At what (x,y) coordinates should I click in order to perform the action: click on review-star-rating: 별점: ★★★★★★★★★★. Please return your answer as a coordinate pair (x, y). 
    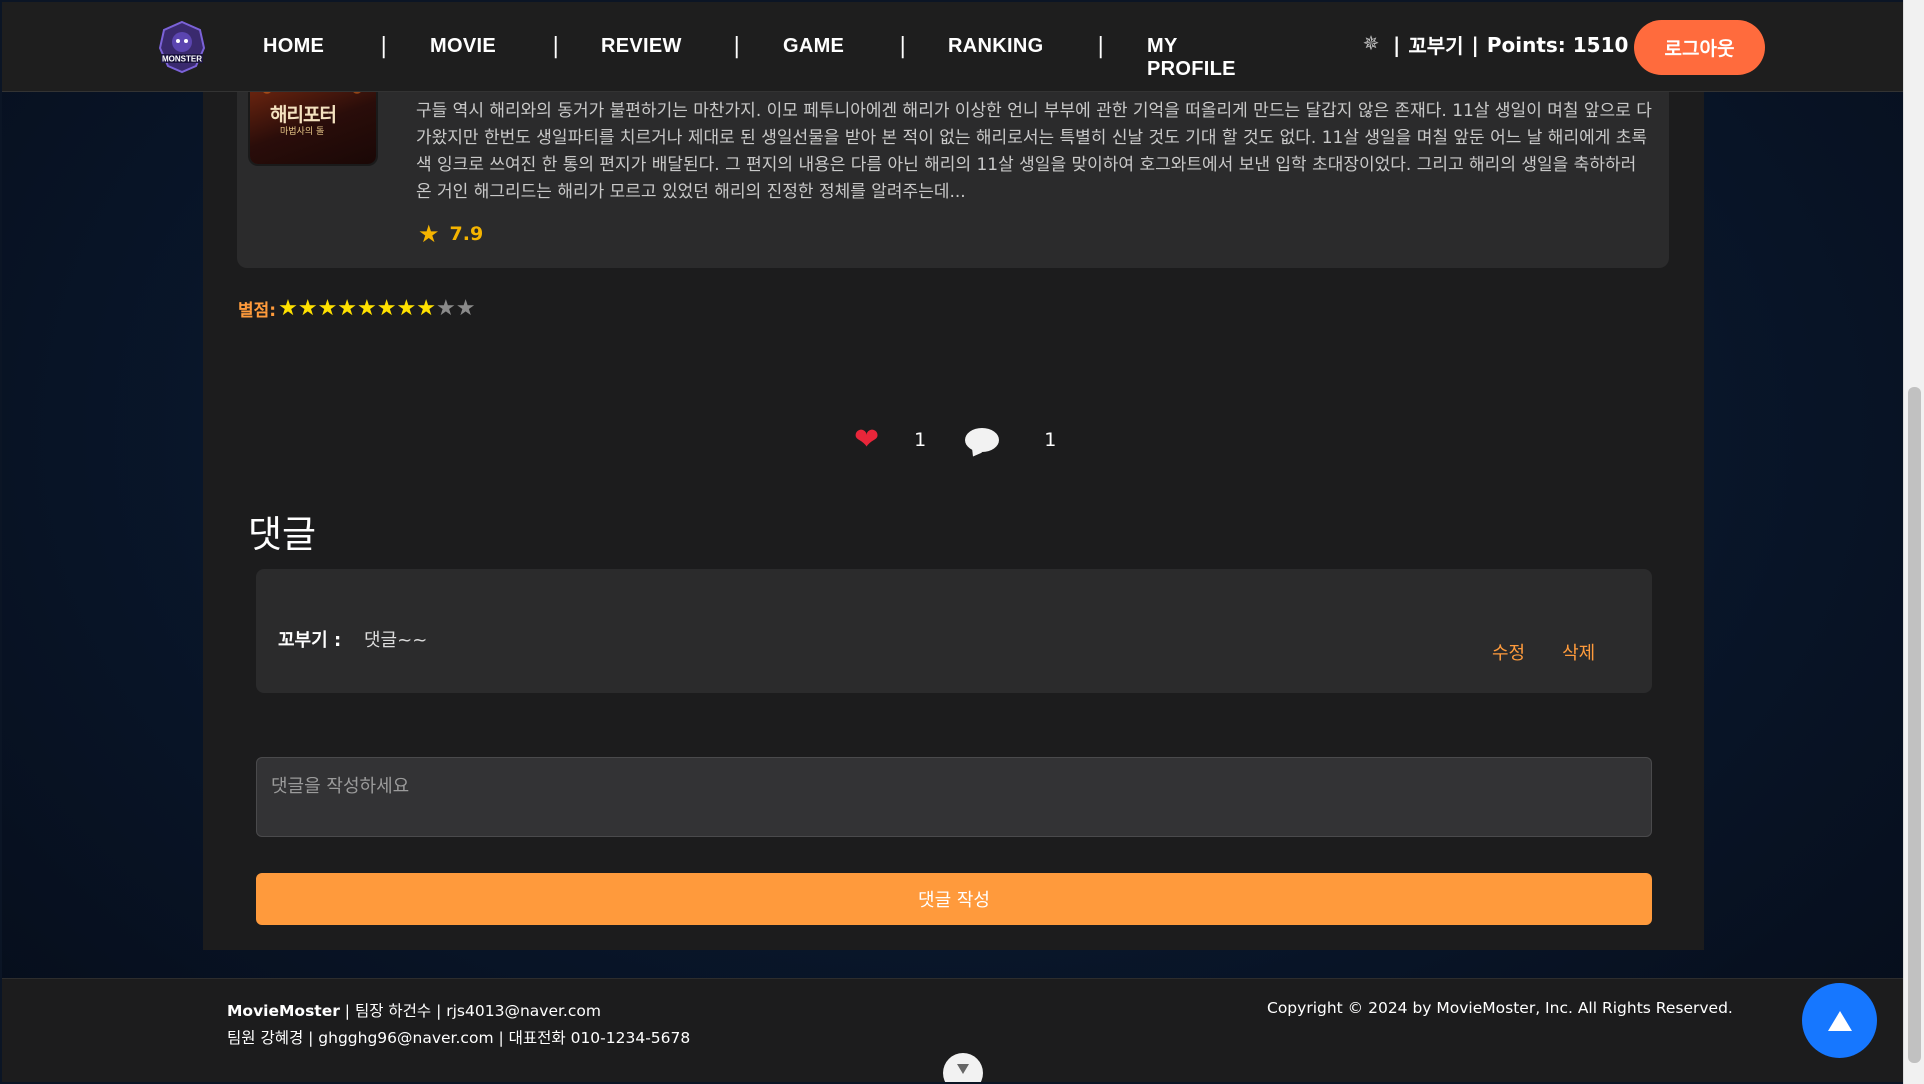
    Looking at the image, I should click on (356, 308).